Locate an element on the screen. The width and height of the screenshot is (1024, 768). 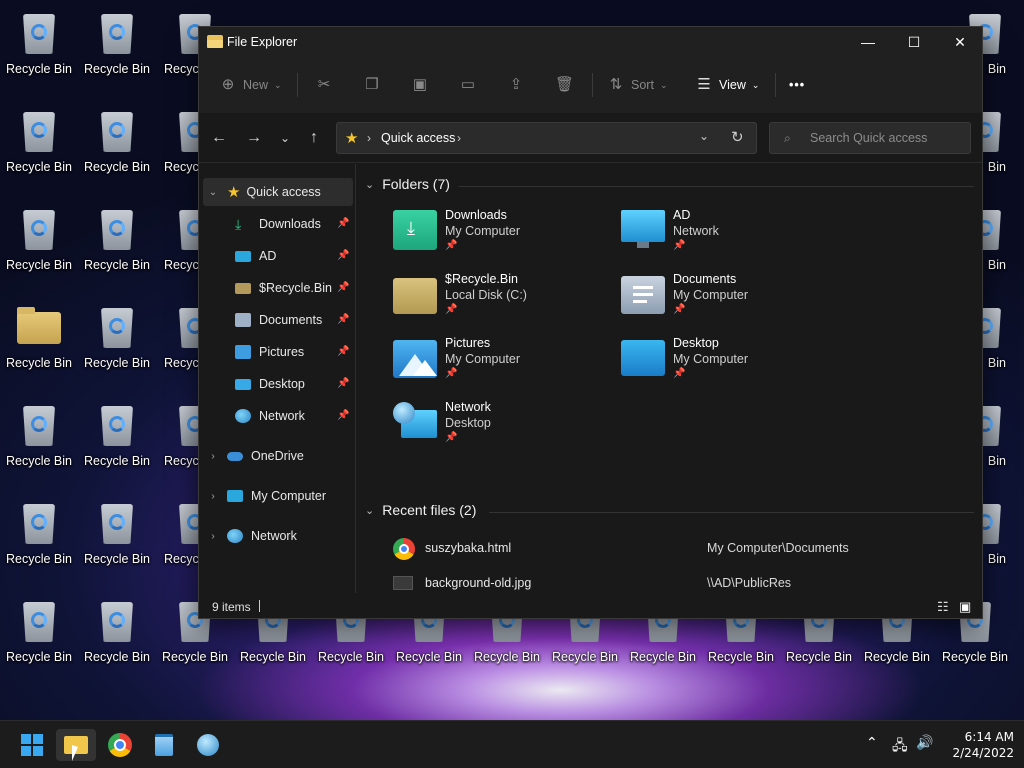
nav-item-downloads: ⤓ Downloads 📌 is located at coordinates (278, 224).